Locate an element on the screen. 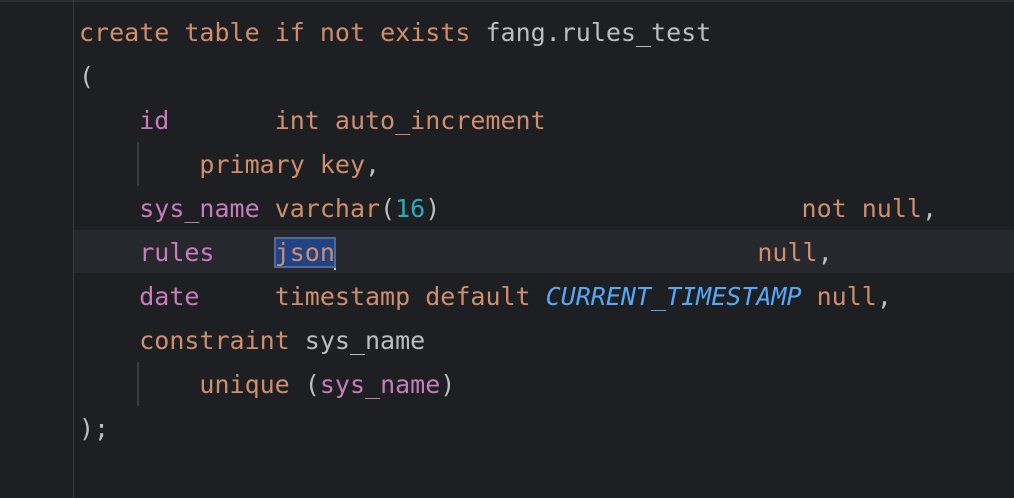  code-token: ); is located at coordinates (94, 428).